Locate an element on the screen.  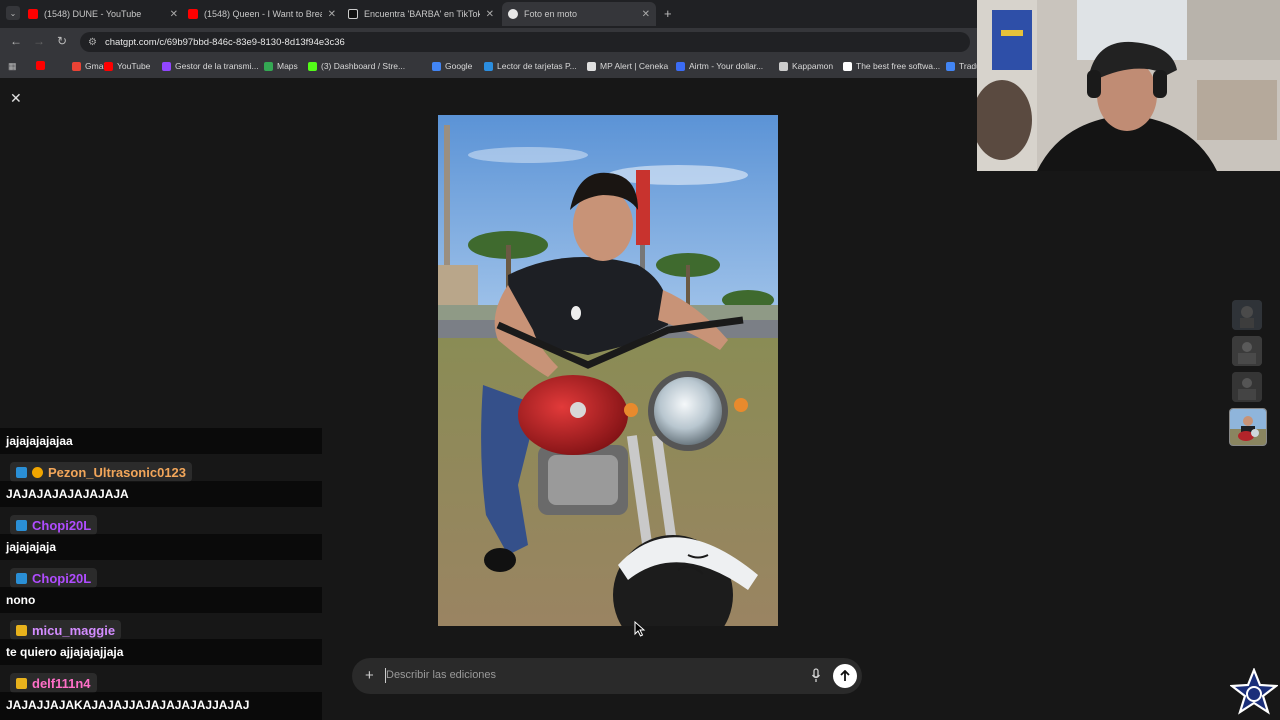
chat-username: Pezon_Ultrasonic0123 is located at coordinates (101, 472).